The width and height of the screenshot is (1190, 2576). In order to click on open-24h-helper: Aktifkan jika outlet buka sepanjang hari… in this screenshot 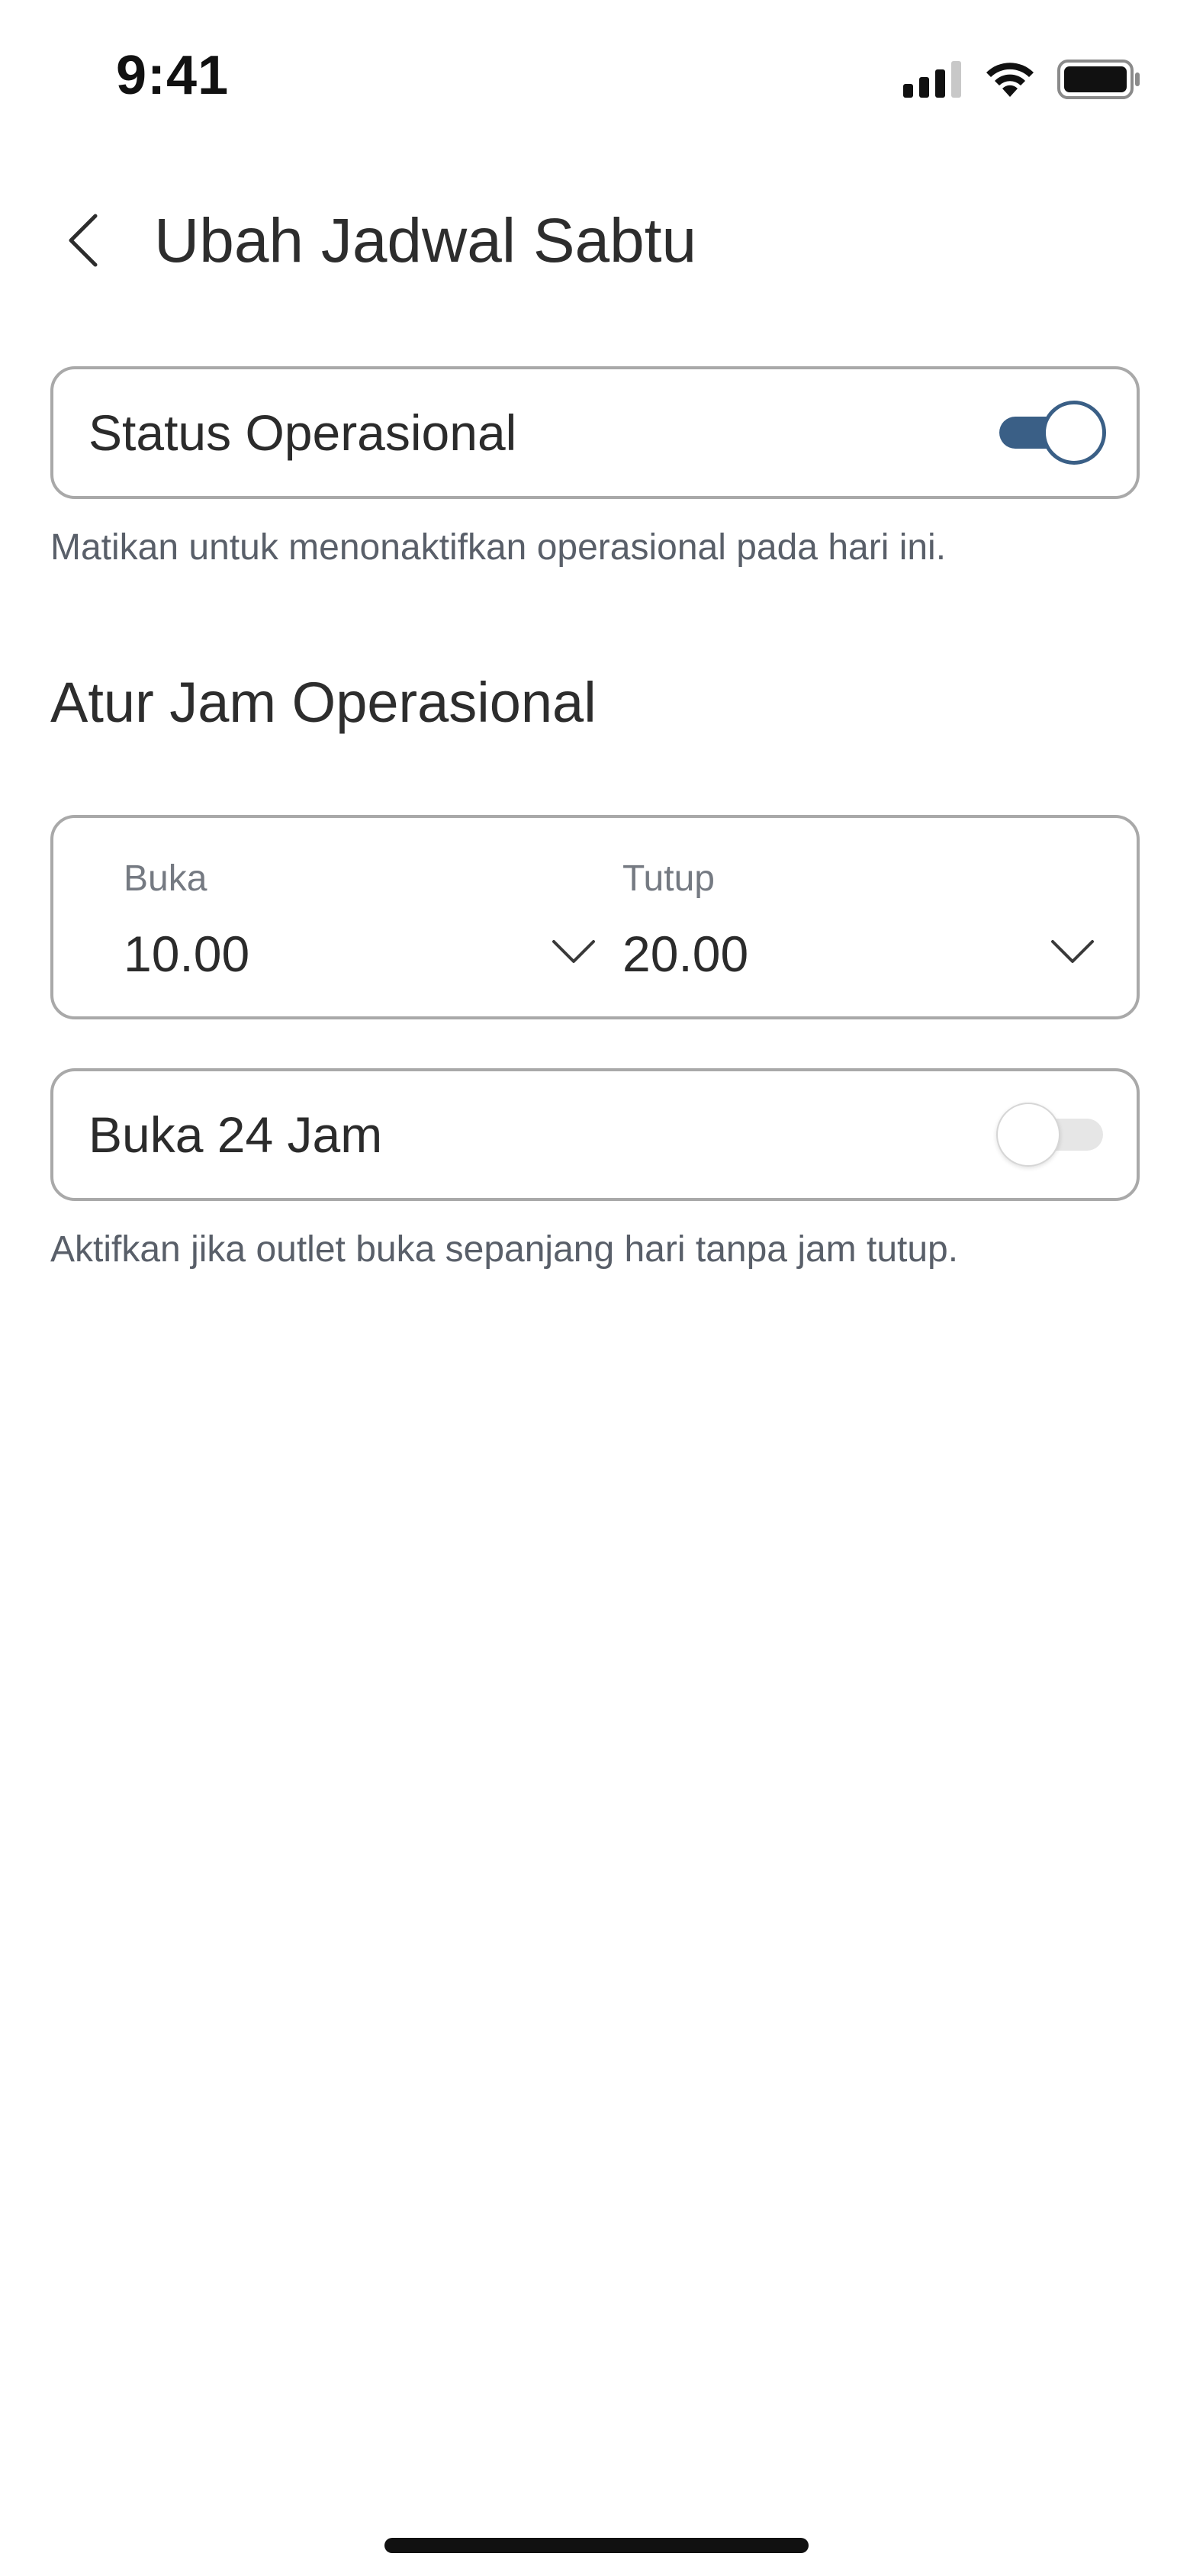, I will do `click(504, 1249)`.